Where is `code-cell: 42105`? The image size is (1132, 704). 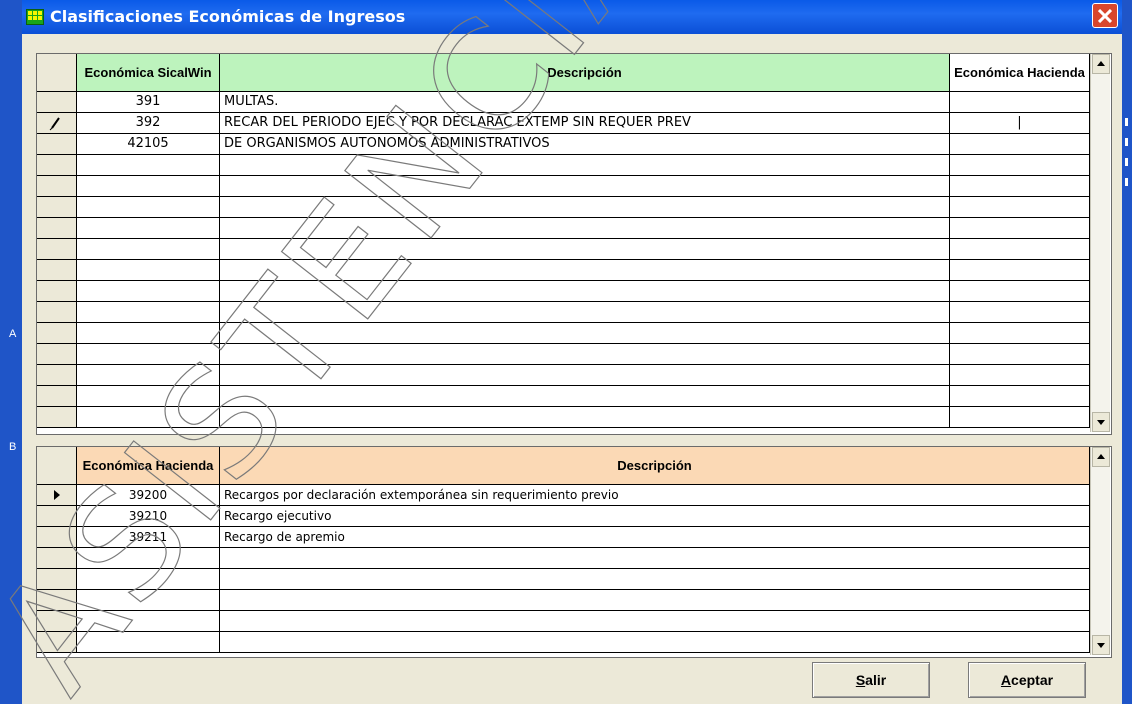 code-cell: 42105 is located at coordinates (148, 144).